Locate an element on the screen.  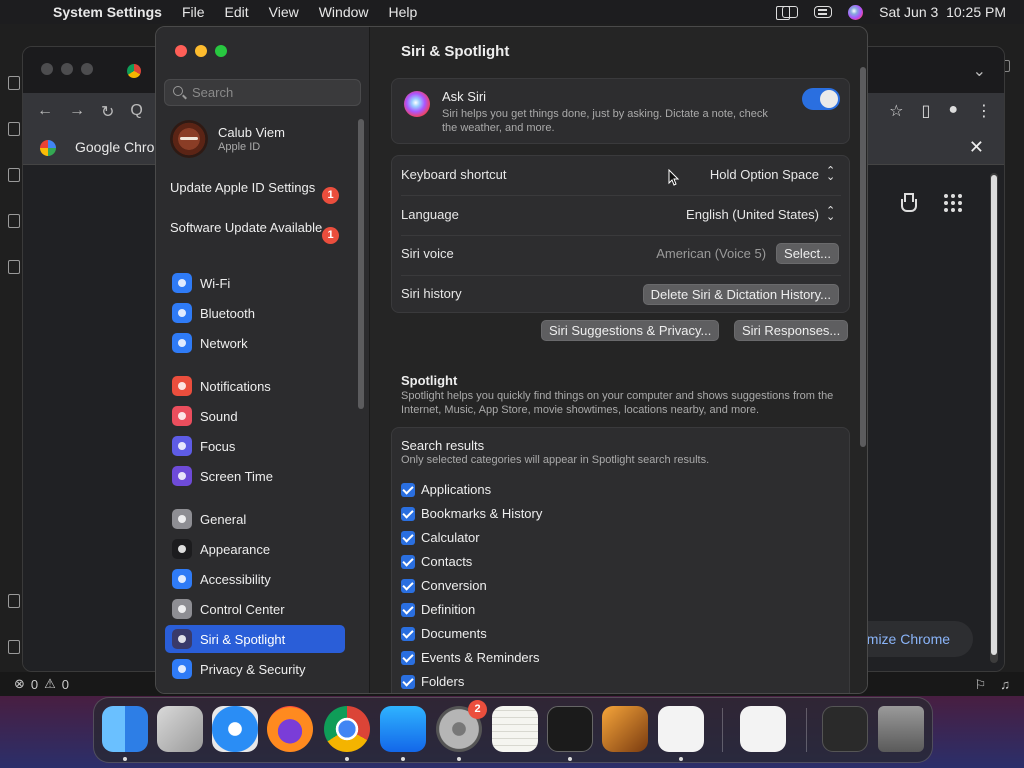
checkbox-documents: Documents is located at coordinates (444, 633).